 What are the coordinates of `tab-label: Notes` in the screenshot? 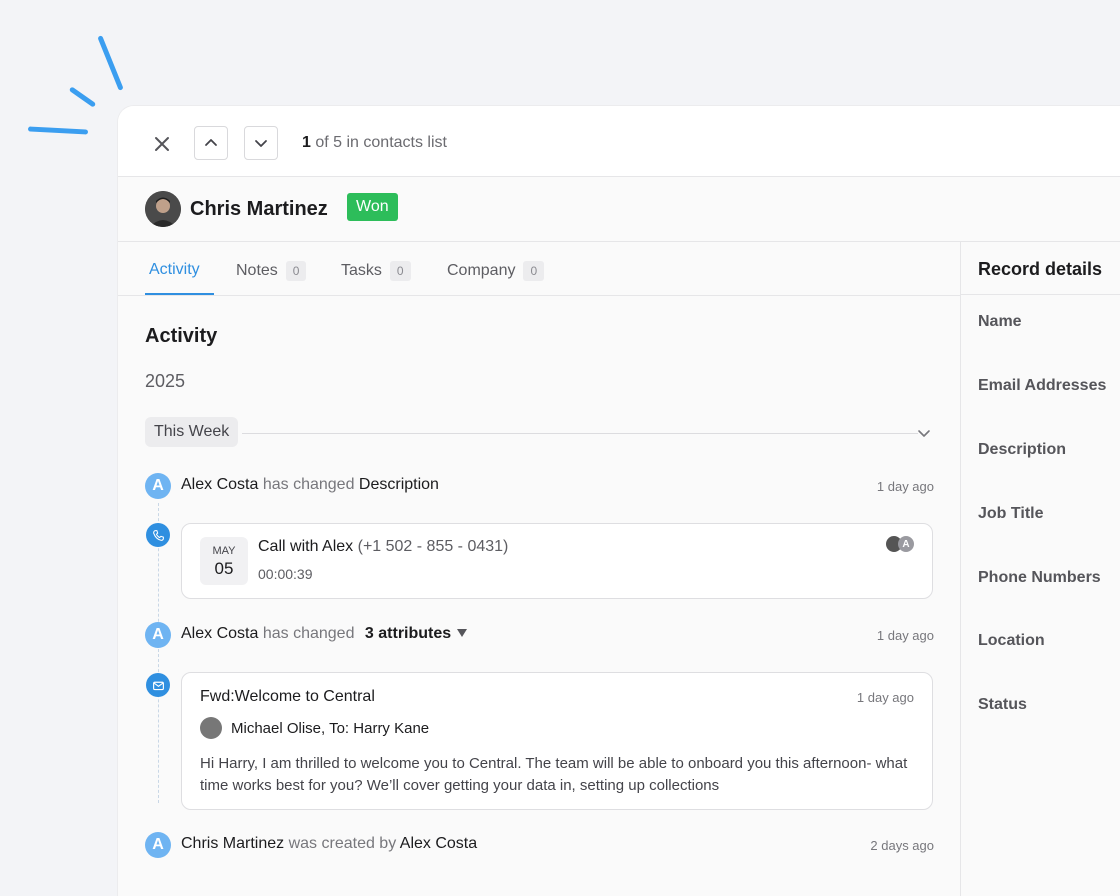 It's located at (257, 270).